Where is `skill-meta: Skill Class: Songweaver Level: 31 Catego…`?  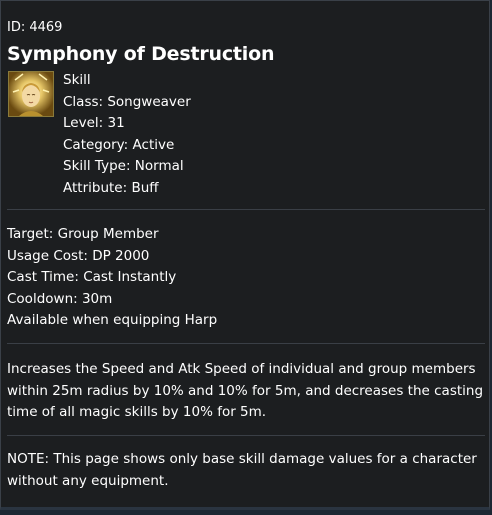 skill-meta: Skill Class: Songweaver Level: 31 Catego… is located at coordinates (127, 135).